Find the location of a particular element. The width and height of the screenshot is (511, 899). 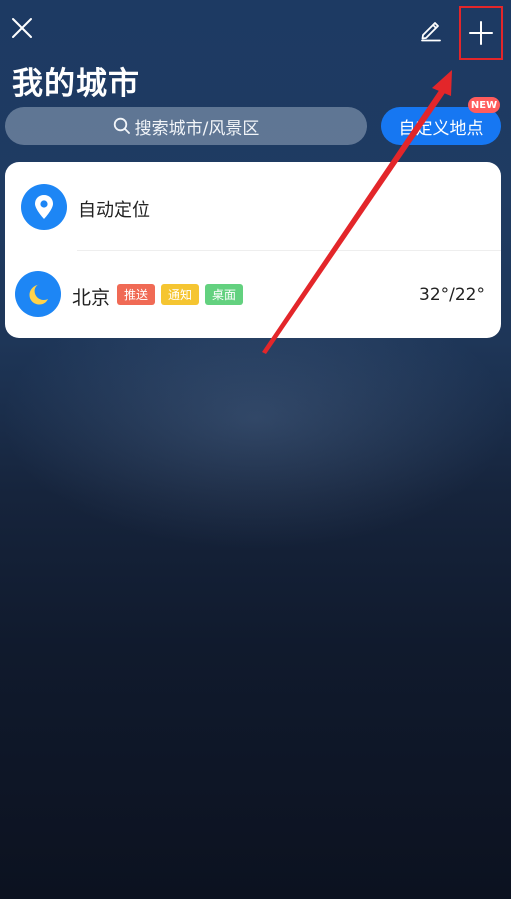

city-row-beijing: 北京 推送 通知 桌面 32°/22° is located at coordinates (253, 294).